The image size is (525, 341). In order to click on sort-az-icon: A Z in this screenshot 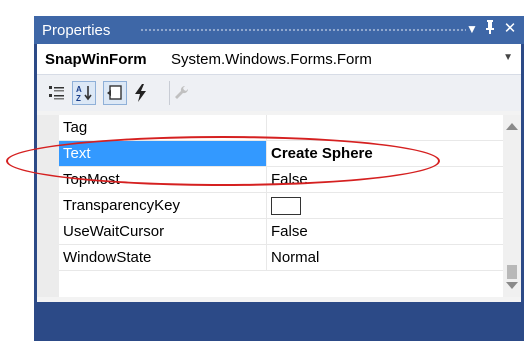, I will do `click(84, 93)`.